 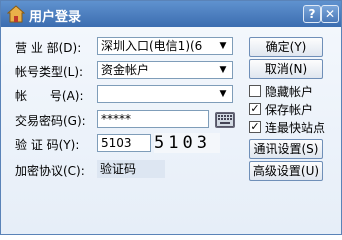 I want to click on account-type-select: 资金帐户 ▼, so click(x=165, y=70).